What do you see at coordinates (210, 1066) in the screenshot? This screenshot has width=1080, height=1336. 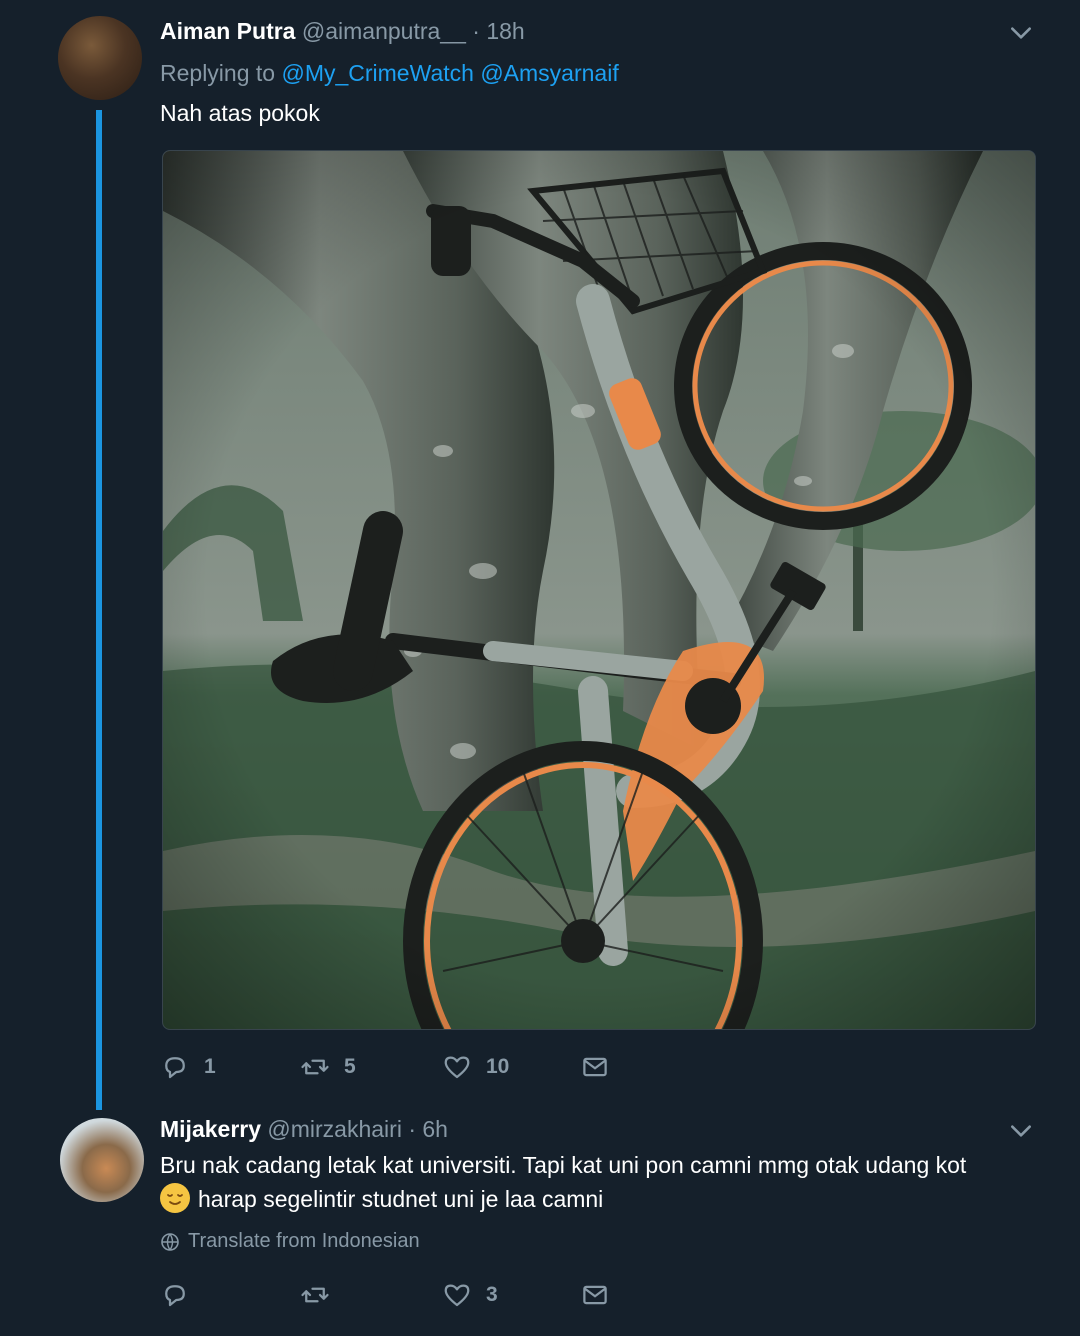 I see `reply-count: 1` at bounding box center [210, 1066].